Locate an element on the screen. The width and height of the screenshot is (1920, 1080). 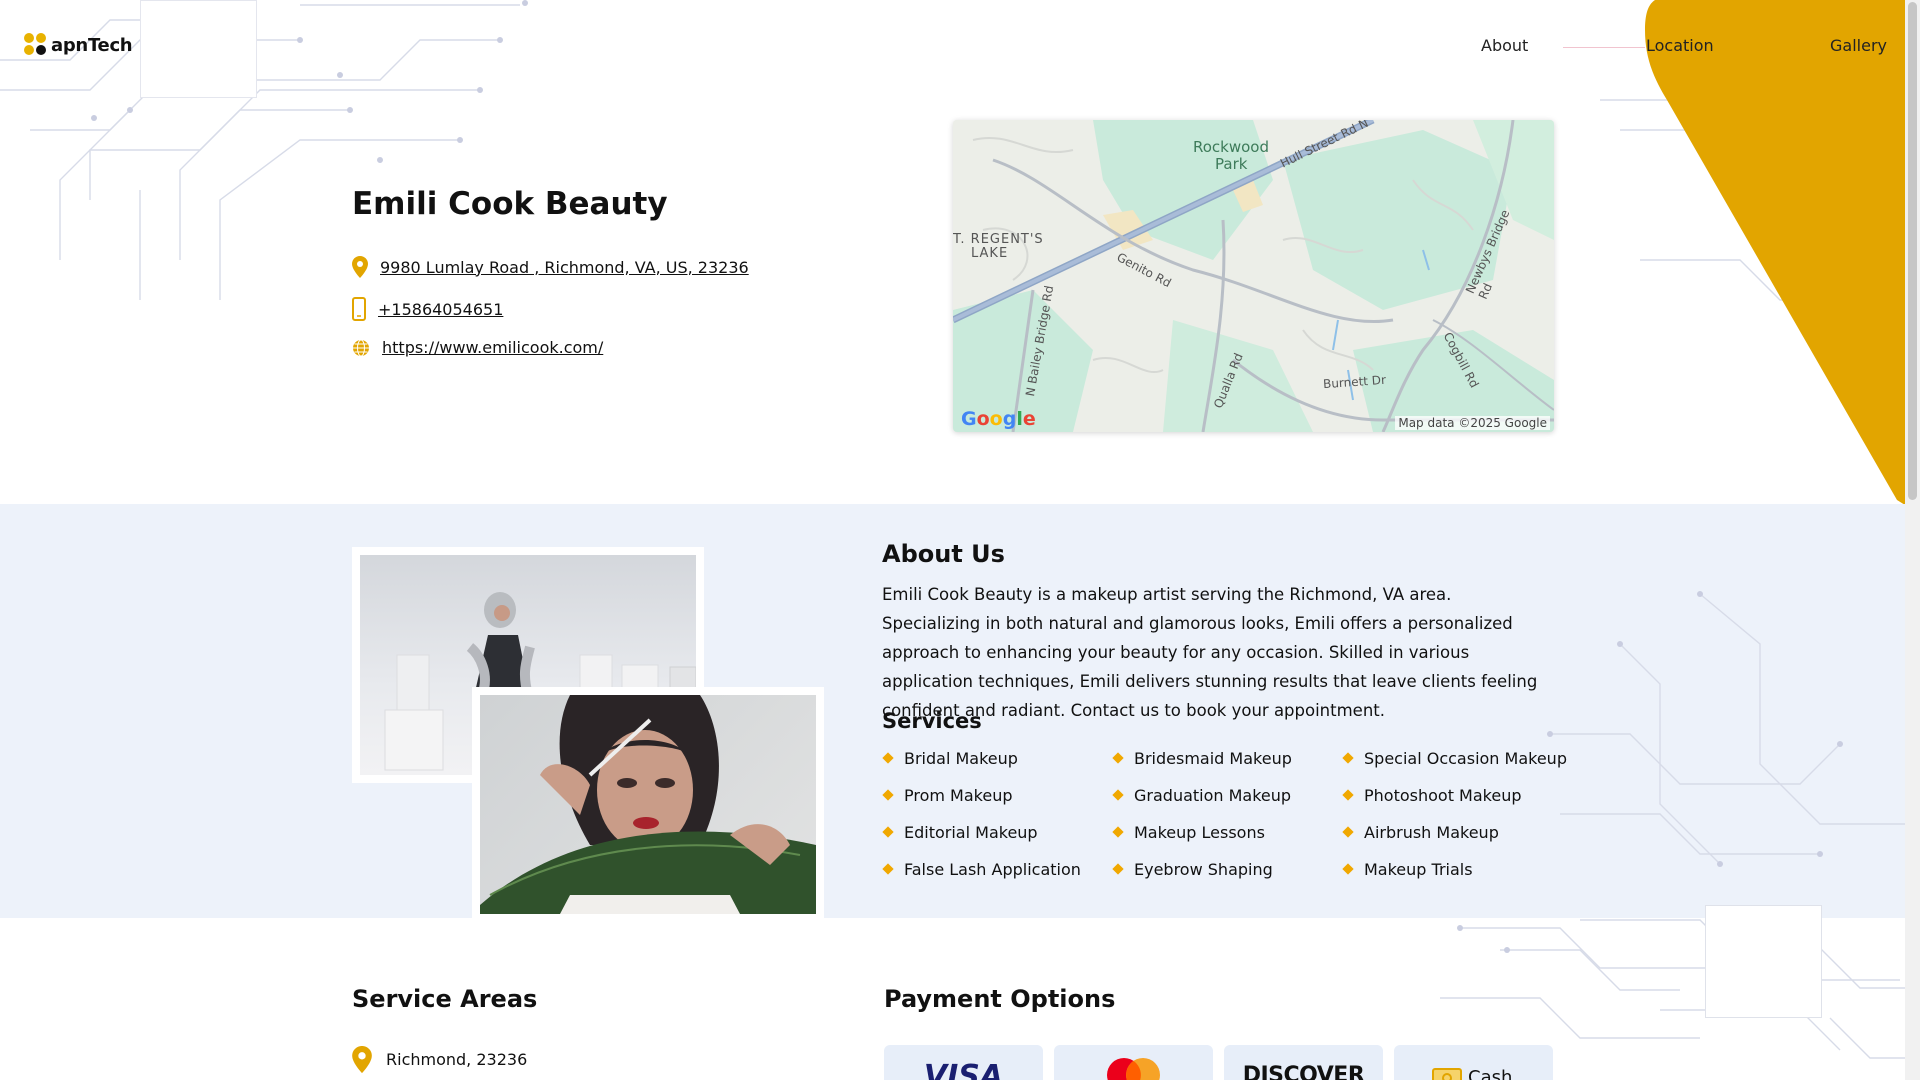
service-item: Bridesmaid Makeup is located at coordinates (1227, 758).